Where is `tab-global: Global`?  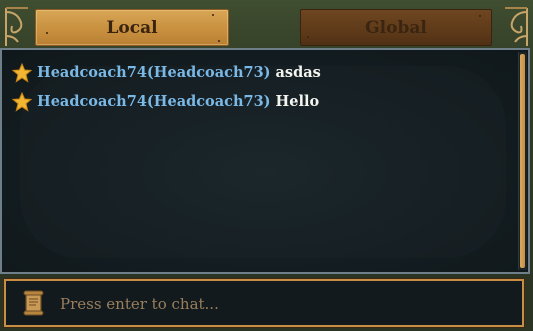
tab-global: Global is located at coordinates (396, 27).